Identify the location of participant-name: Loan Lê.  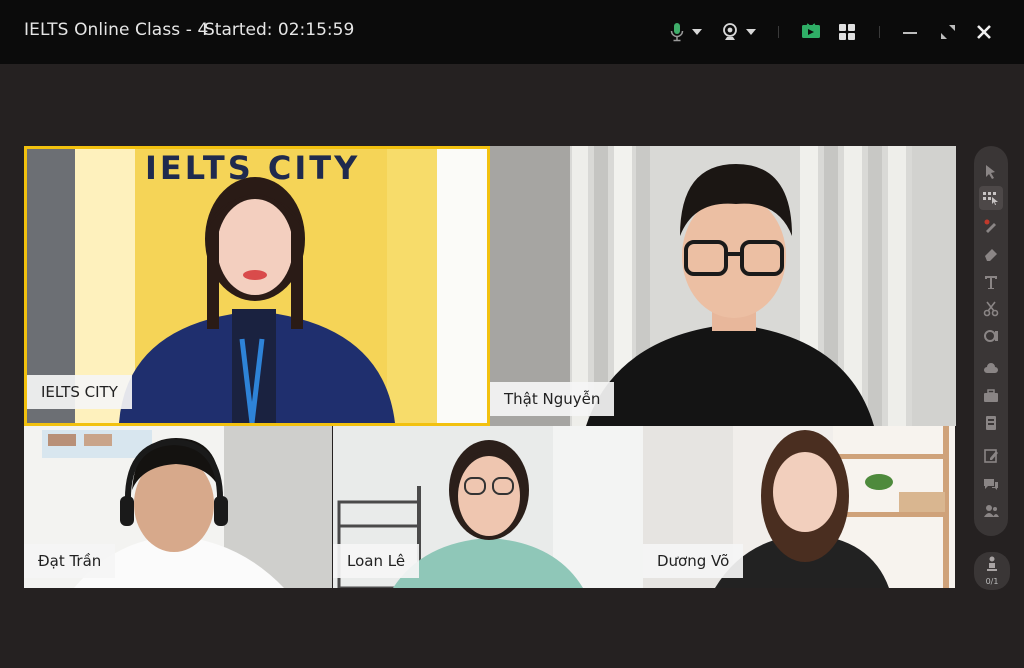
(376, 561).